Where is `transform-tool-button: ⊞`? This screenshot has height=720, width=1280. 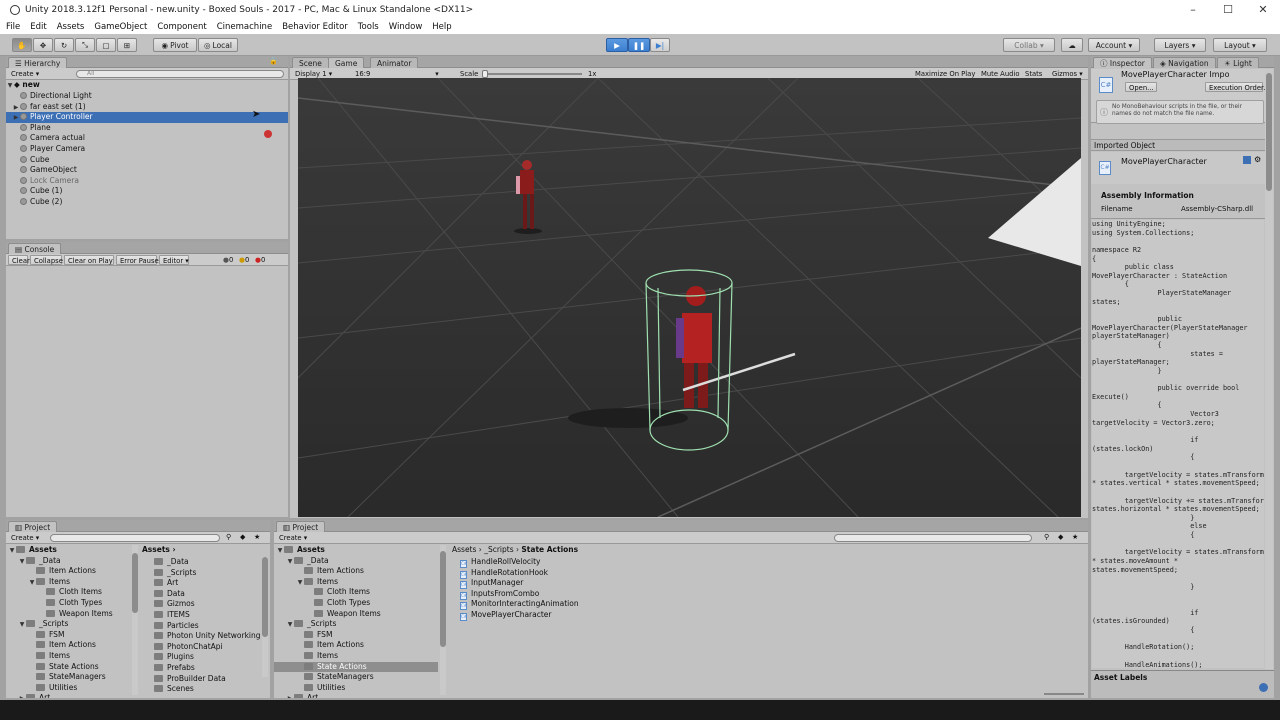
transform-tool-button: ⊞ is located at coordinates (127, 45).